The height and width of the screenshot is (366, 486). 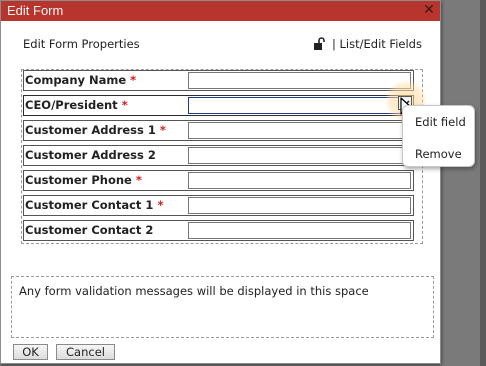 What do you see at coordinates (299, 130) in the screenshot?
I see `customer-address-1-input` at bounding box center [299, 130].